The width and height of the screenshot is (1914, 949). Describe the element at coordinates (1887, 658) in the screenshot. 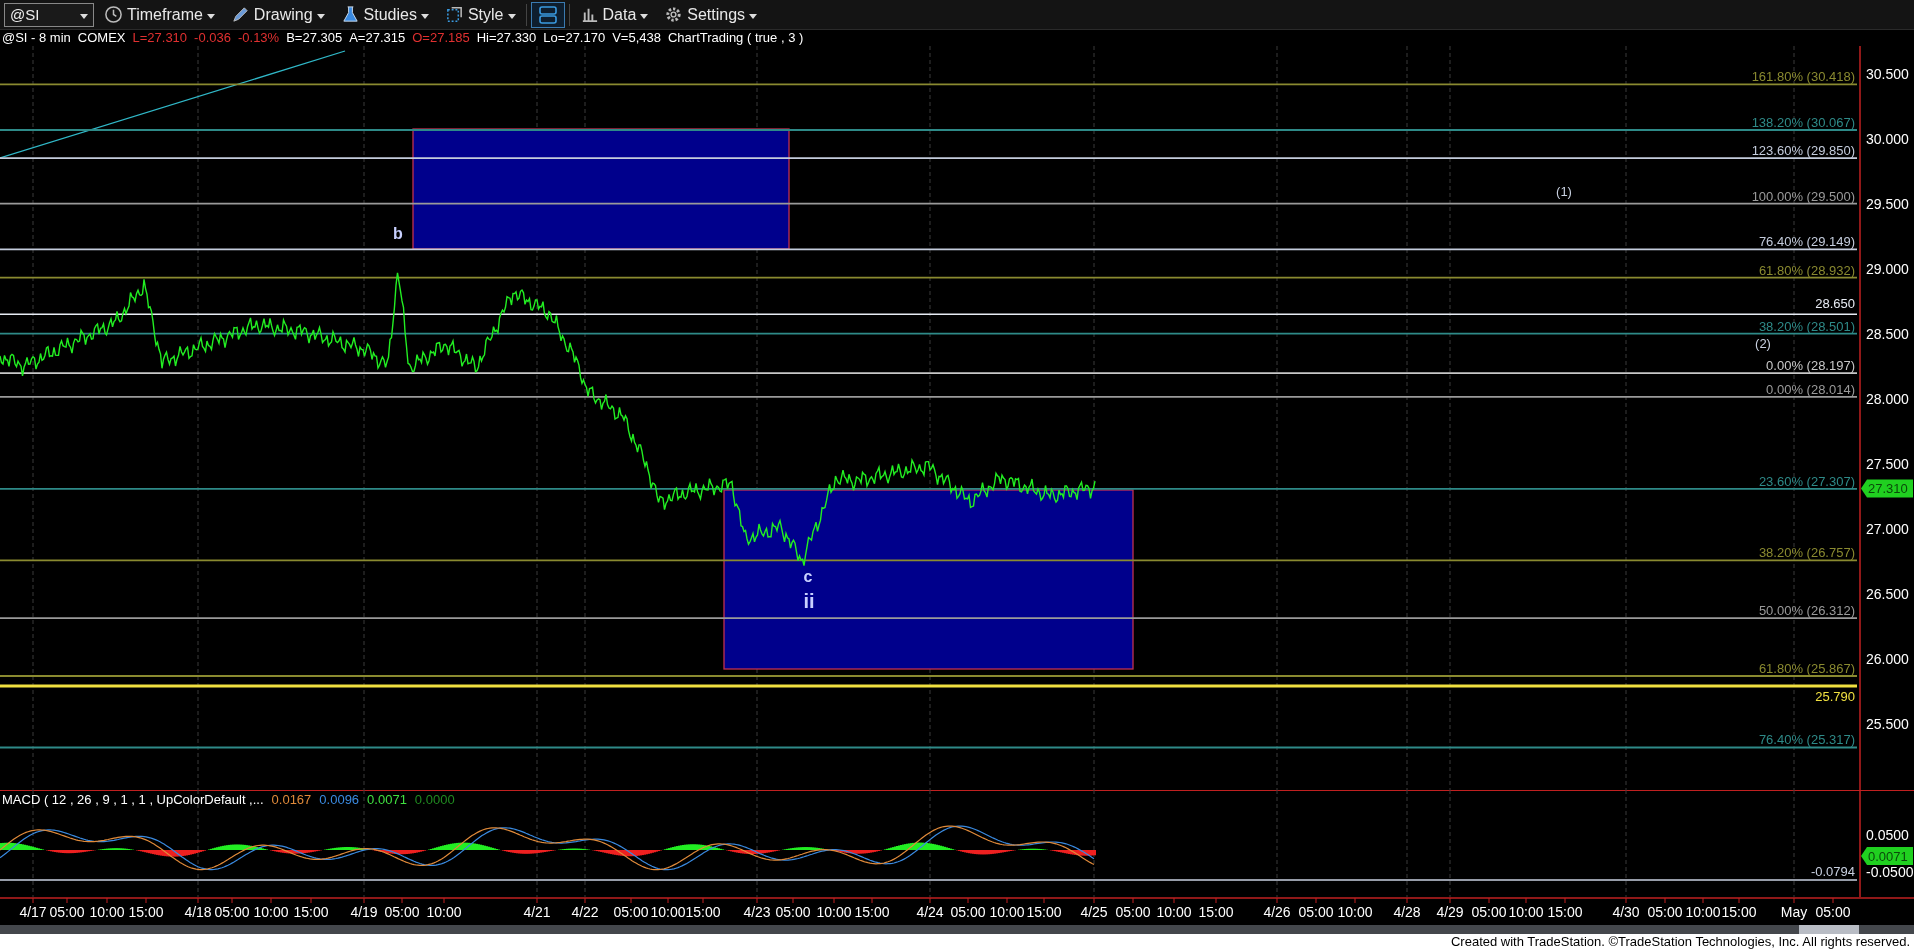

I see `axis-label: 26.000` at that location.